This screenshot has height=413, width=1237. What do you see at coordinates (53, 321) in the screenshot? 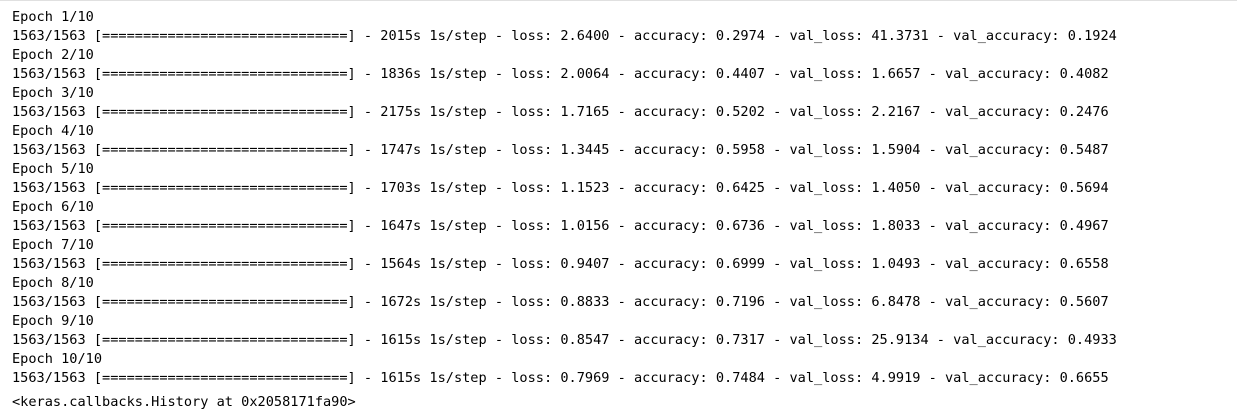
I see `epoch-header: Epoch 9/10` at bounding box center [53, 321].